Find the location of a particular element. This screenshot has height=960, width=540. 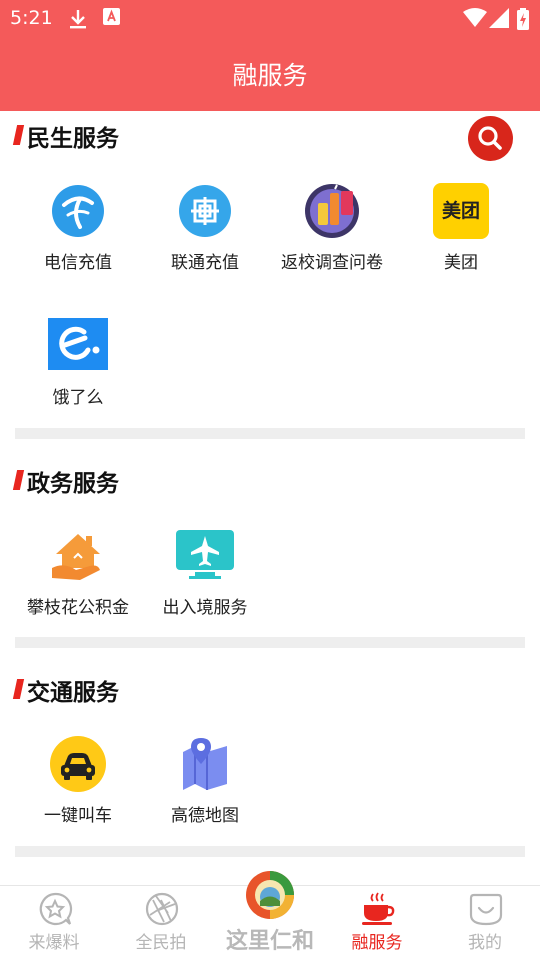

map-icon is located at coordinates (205, 764).